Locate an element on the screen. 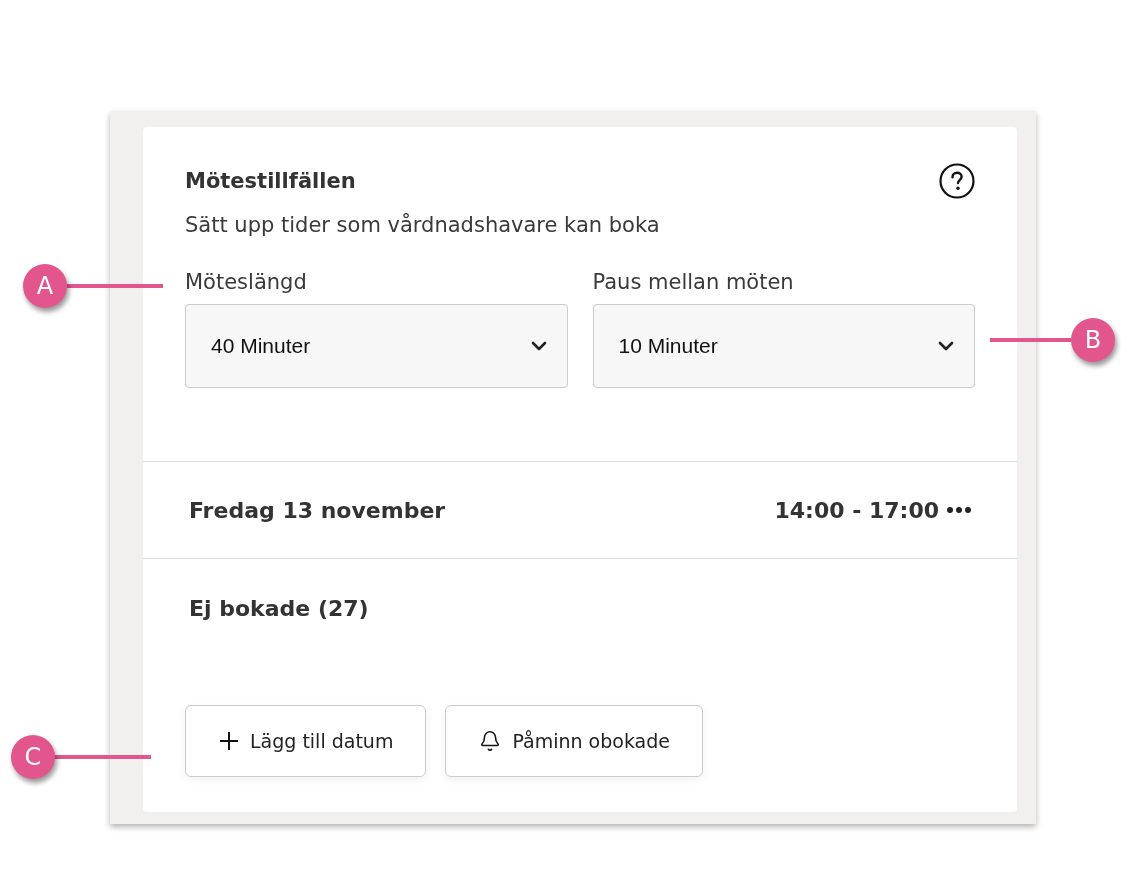 Image resolution: width=1138 pixels, height=870 pixels. plus-icon is located at coordinates (229, 741).